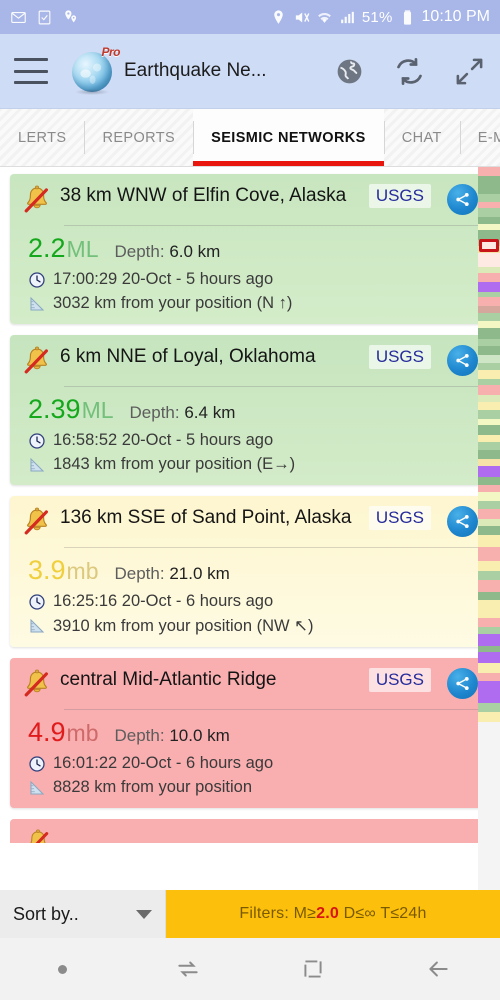 The height and width of the screenshot is (1000, 500). I want to click on quake-location: 38 km WNW of Elfin Cove, Alaska, so click(203, 195).